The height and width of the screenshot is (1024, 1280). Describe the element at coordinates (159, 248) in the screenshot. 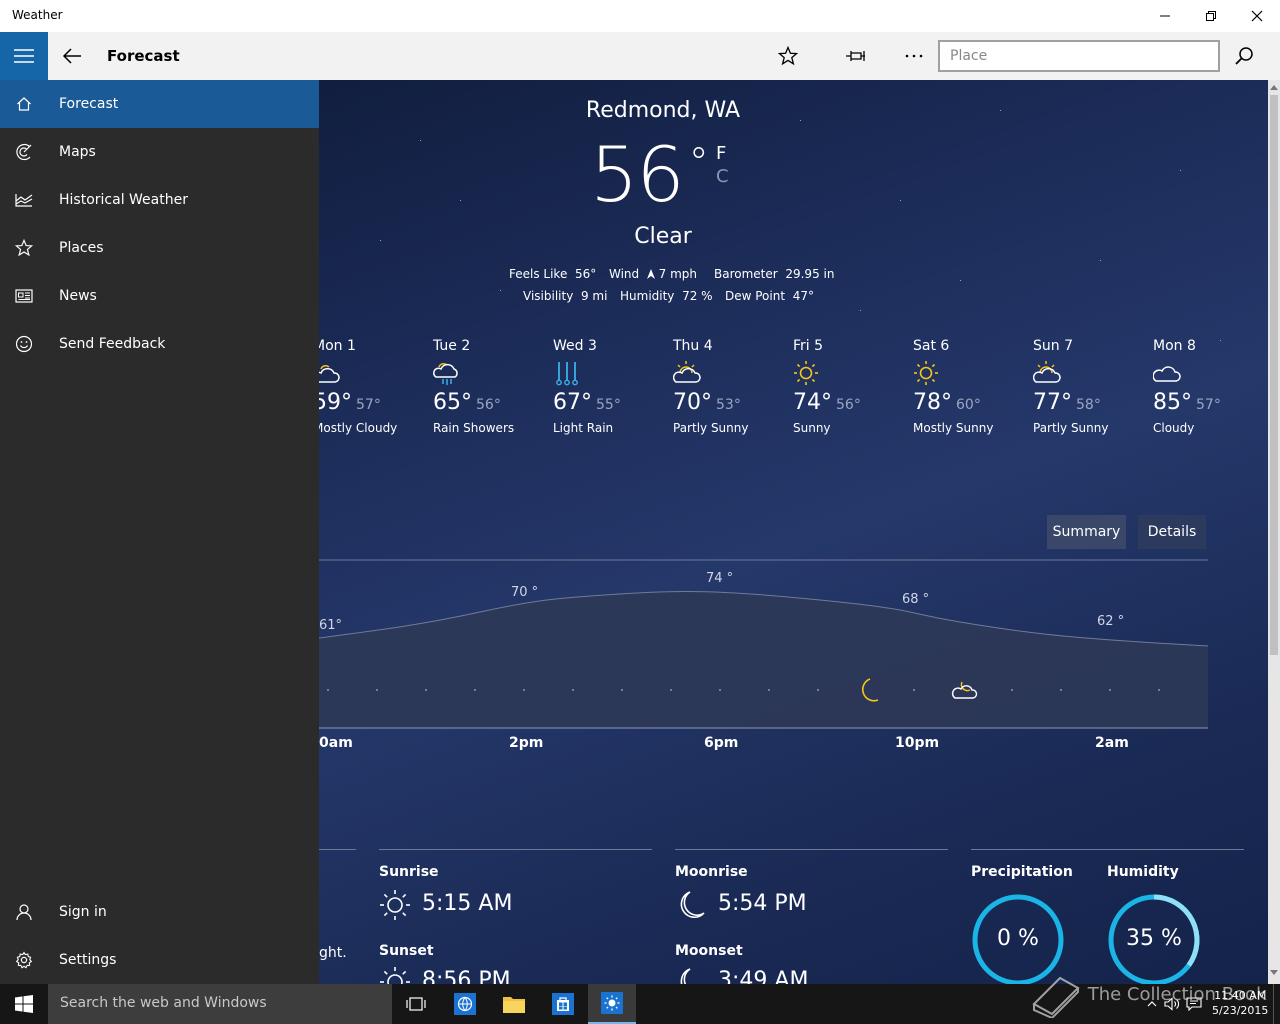

I see `nav-item-places: Places` at that location.